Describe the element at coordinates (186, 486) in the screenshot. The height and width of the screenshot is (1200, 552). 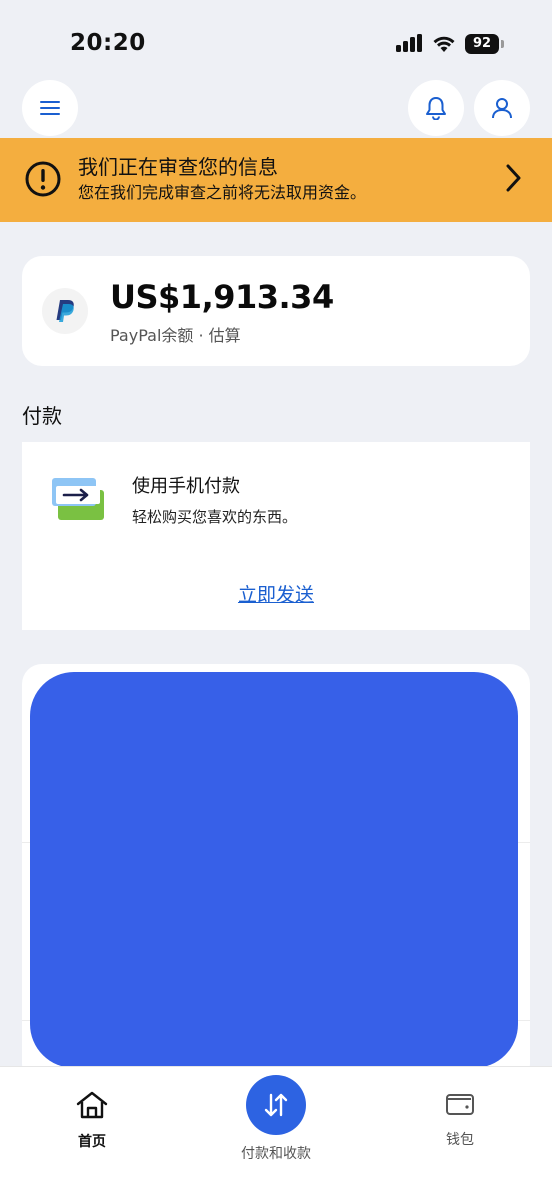
I see `pay-heading: 使用手机付款` at that location.